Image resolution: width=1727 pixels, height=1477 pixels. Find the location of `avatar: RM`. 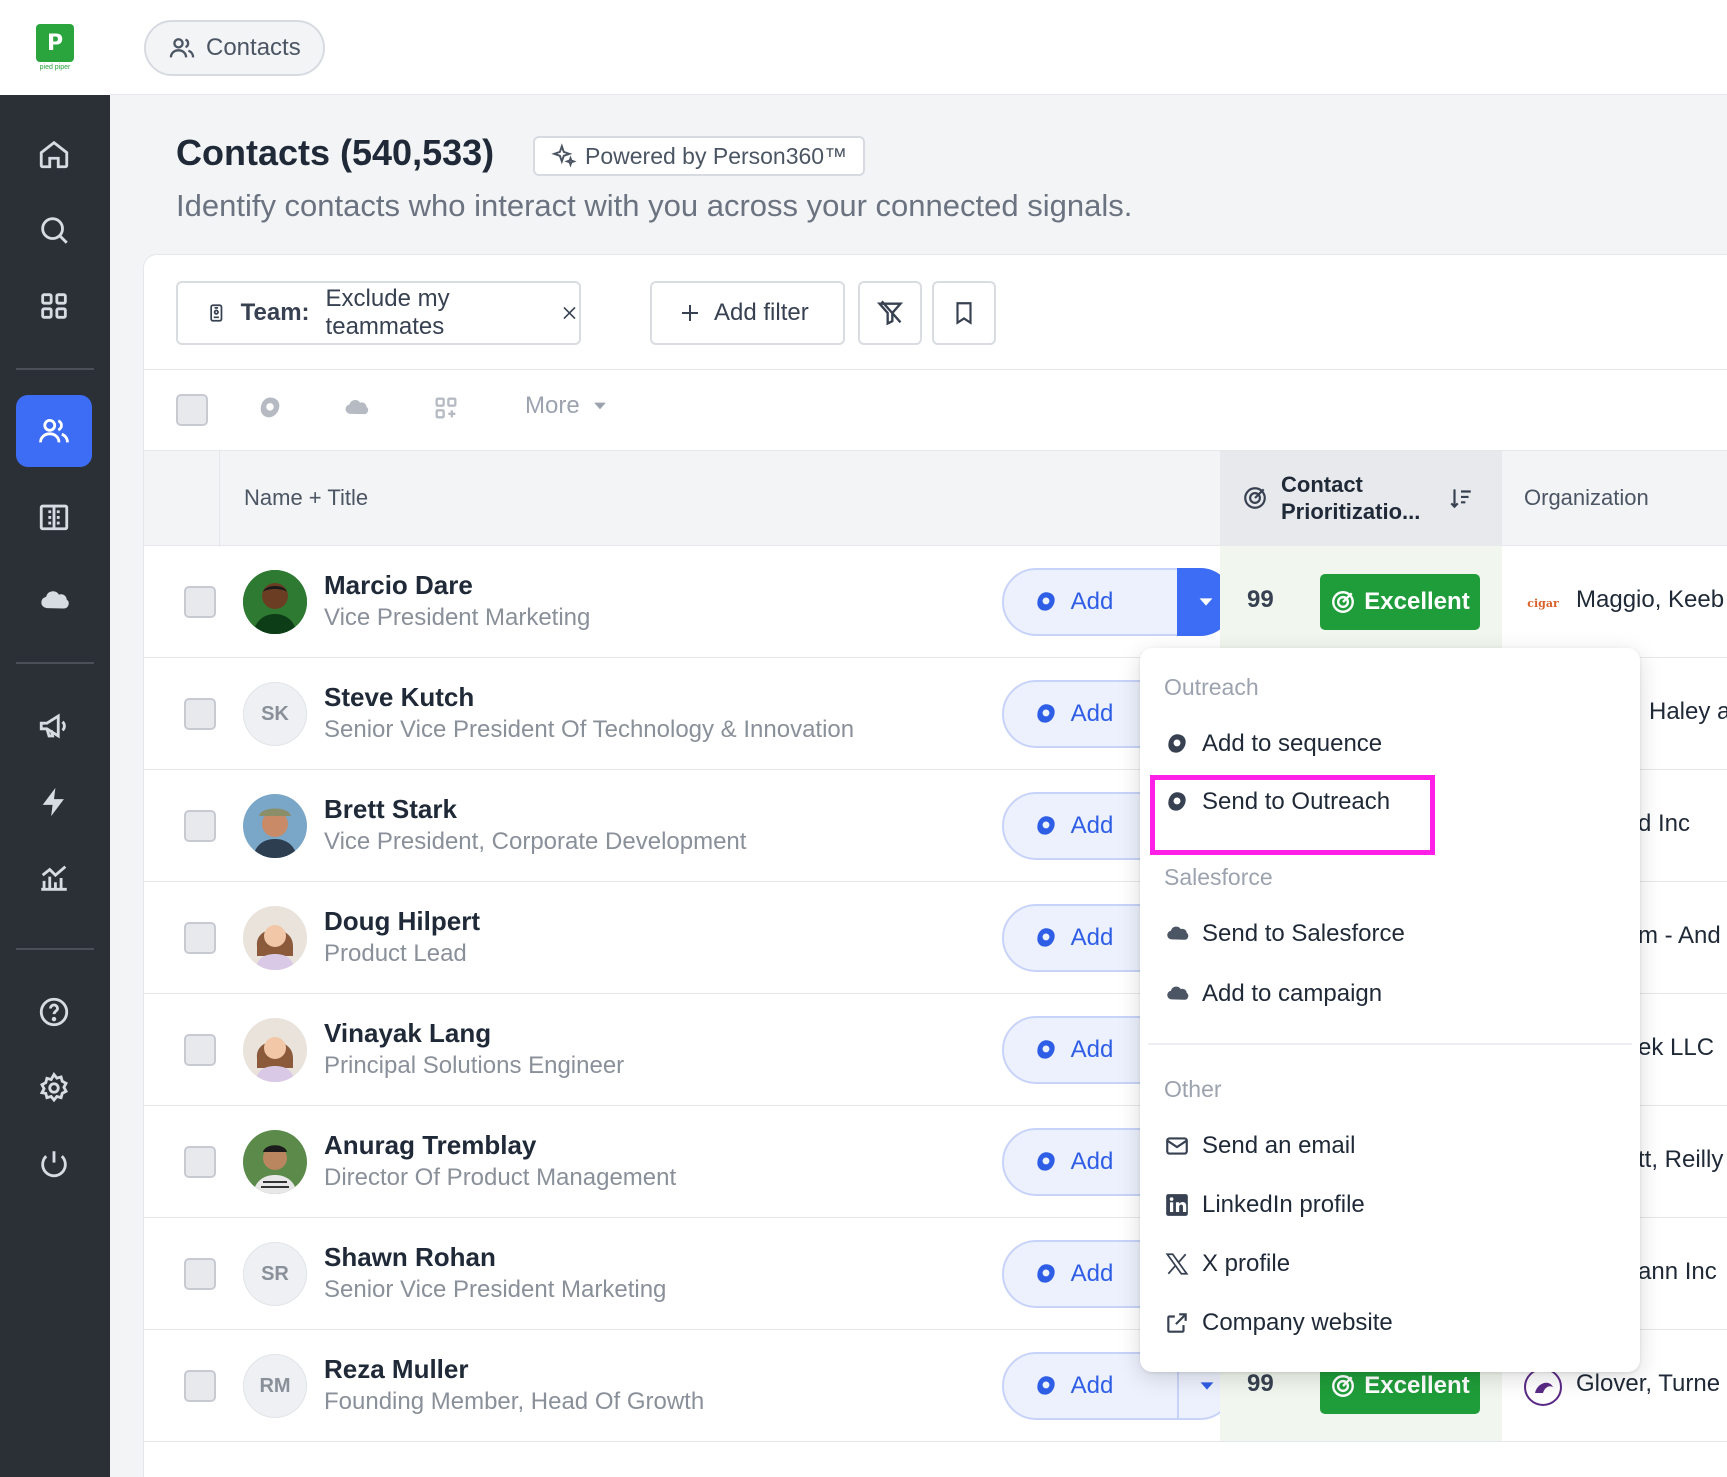

avatar: RM is located at coordinates (275, 1386).